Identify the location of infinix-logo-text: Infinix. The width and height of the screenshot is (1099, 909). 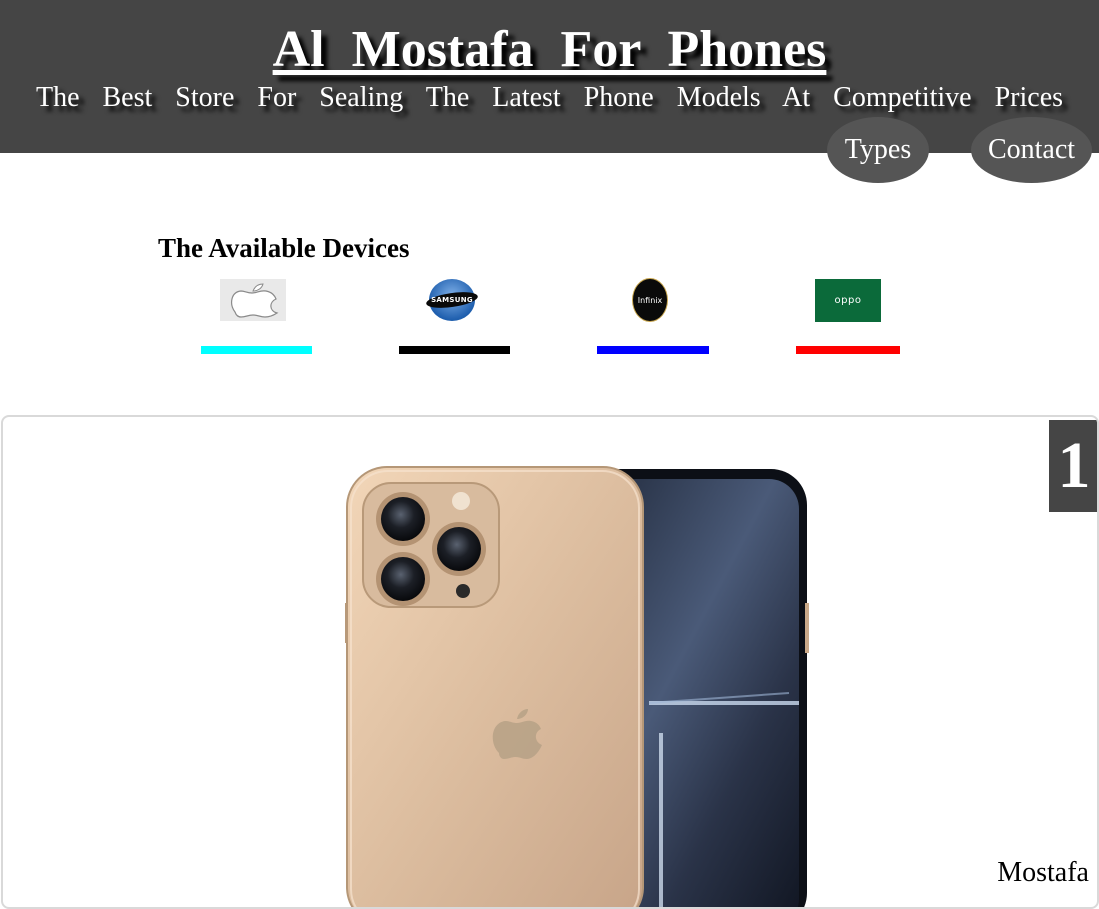
(650, 300).